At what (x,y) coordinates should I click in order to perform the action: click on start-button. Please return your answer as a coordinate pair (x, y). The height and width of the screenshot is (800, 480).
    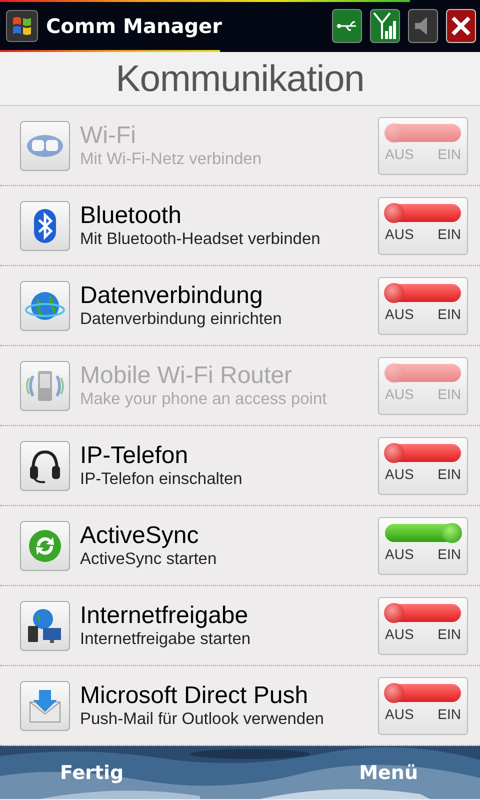
    Looking at the image, I should click on (22, 26).